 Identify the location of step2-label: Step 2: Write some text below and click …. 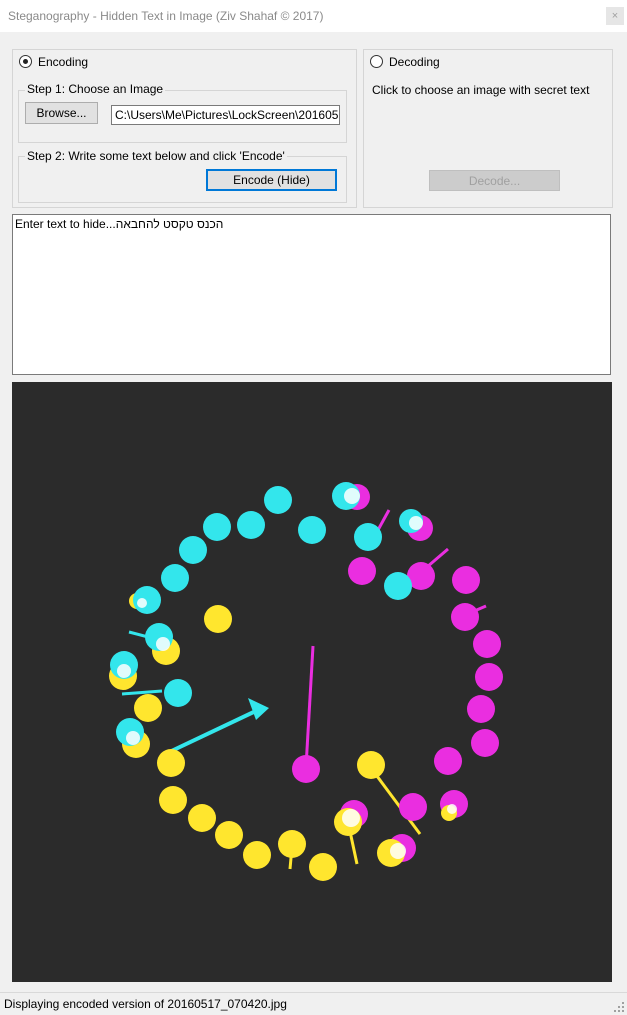
(156, 156).